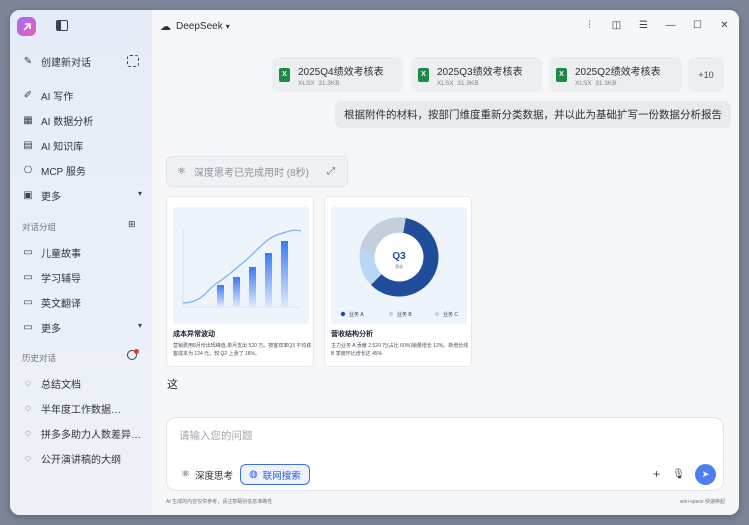 The height and width of the screenshot is (525, 749). I want to click on new-chat-button: ✎ 创建新对话, so click(56, 61).